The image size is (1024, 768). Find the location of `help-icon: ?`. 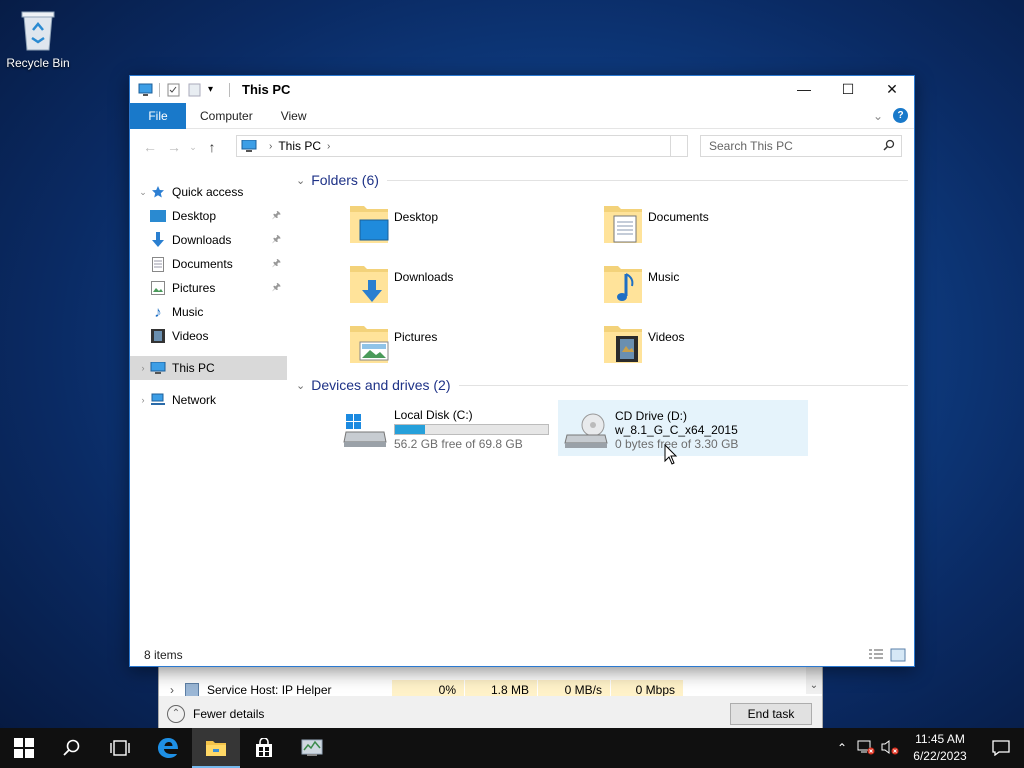

help-icon: ? is located at coordinates (900, 115).